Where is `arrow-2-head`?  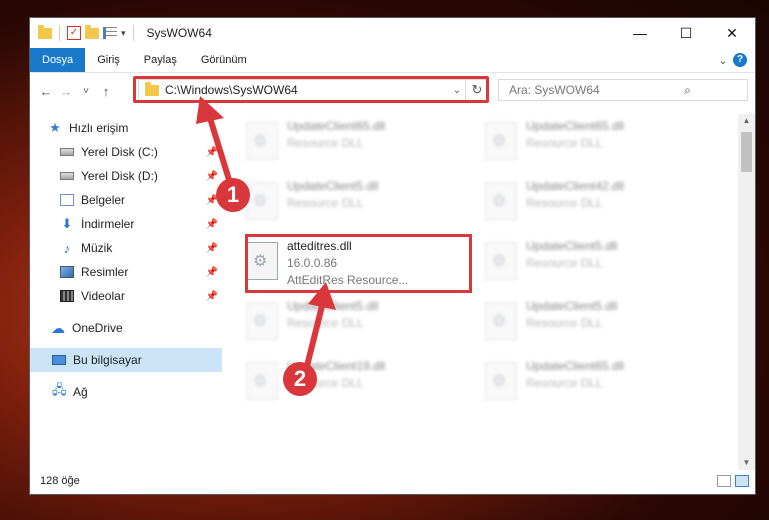
arrow-2-head is located at coordinates (322, 296).